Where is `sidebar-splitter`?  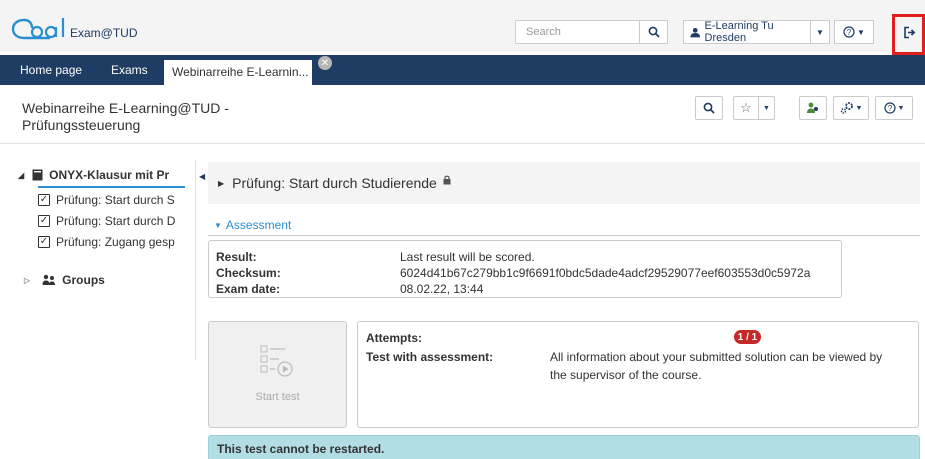
sidebar-splitter is located at coordinates (195, 260).